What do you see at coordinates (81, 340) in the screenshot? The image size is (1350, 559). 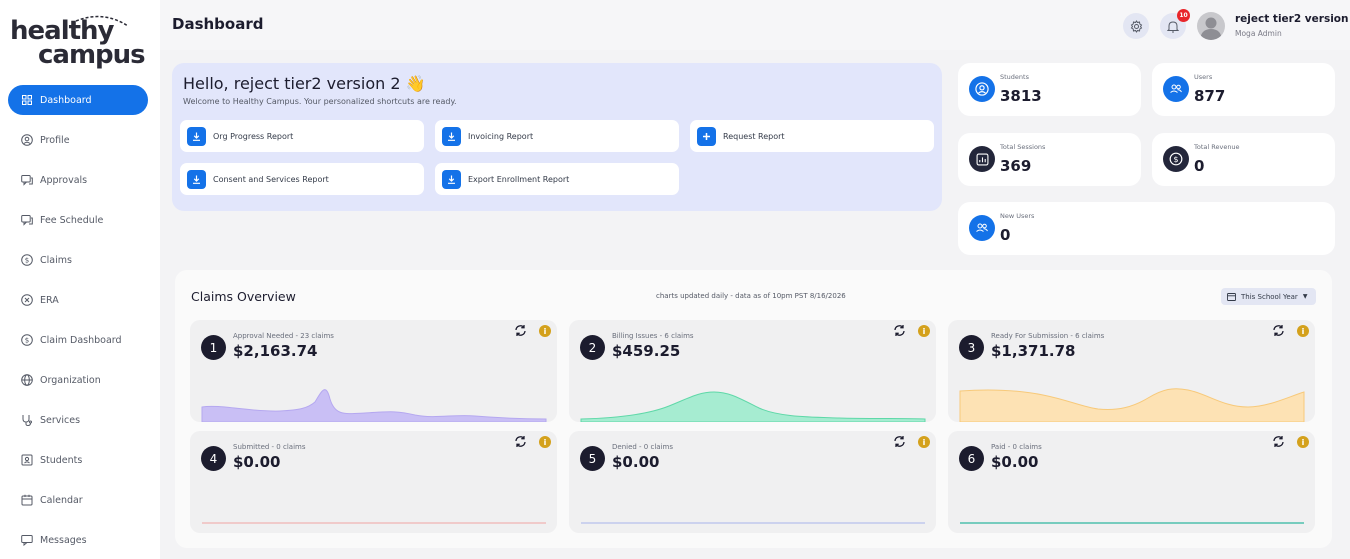 I see `sidebar-item-label: Claim Dashboard` at bounding box center [81, 340].